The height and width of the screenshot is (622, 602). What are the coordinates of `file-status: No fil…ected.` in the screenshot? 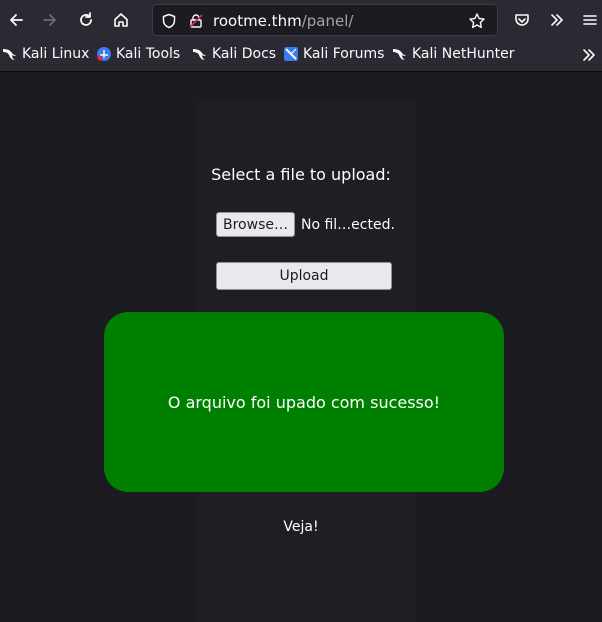 It's located at (347, 224).